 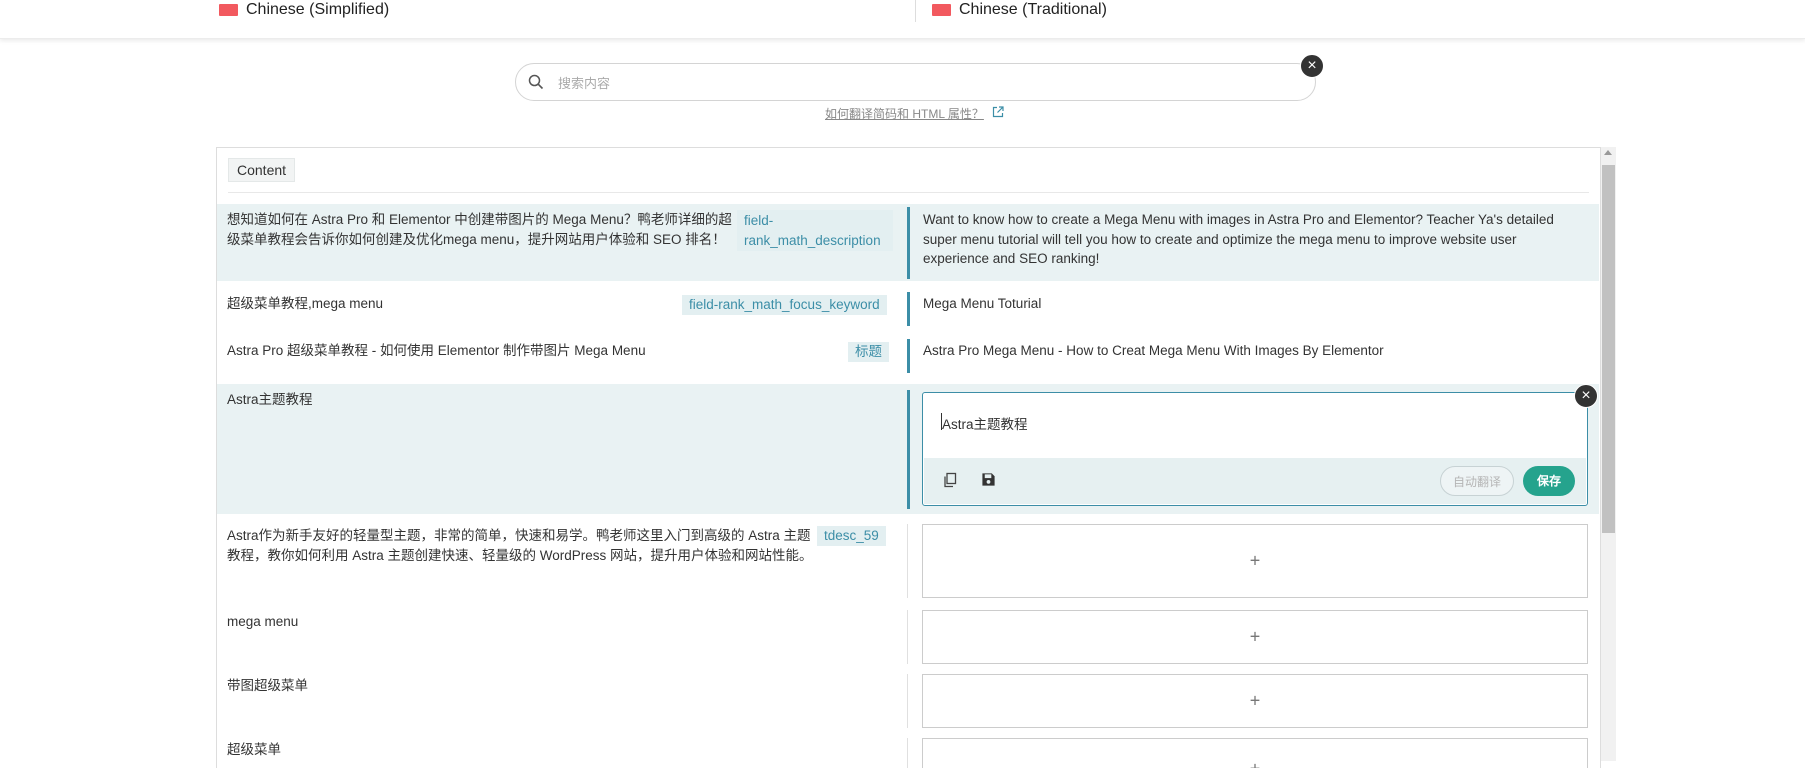 I want to click on translation-row: 超级菜单 +, so click(x=908, y=751).